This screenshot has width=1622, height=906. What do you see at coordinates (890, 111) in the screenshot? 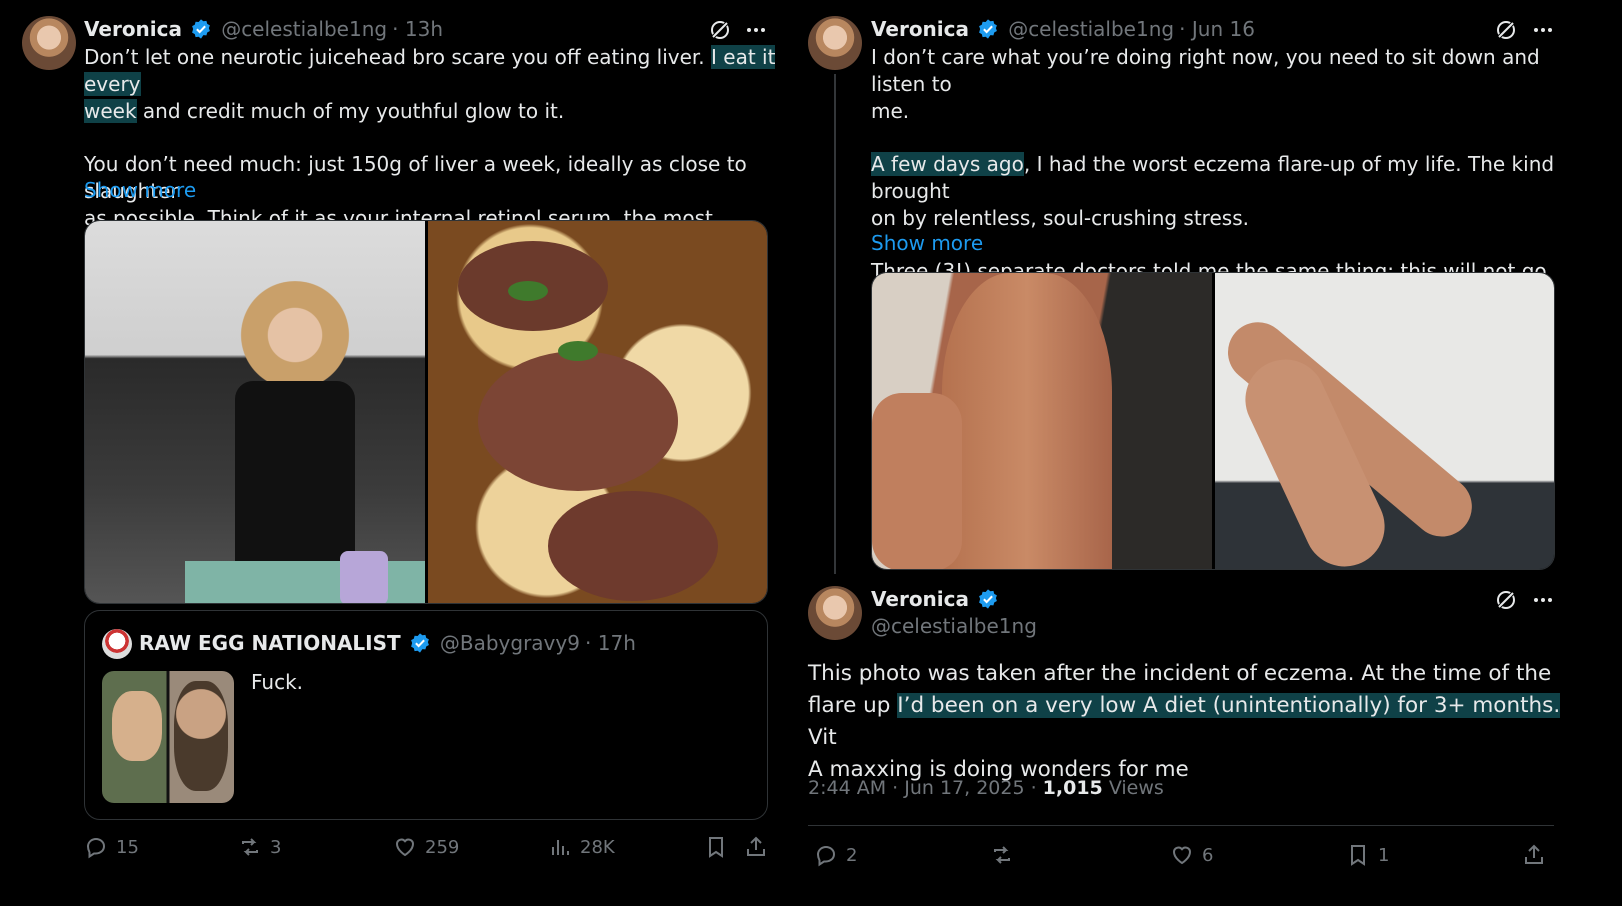
I see `tweet-text-line: me.` at bounding box center [890, 111].